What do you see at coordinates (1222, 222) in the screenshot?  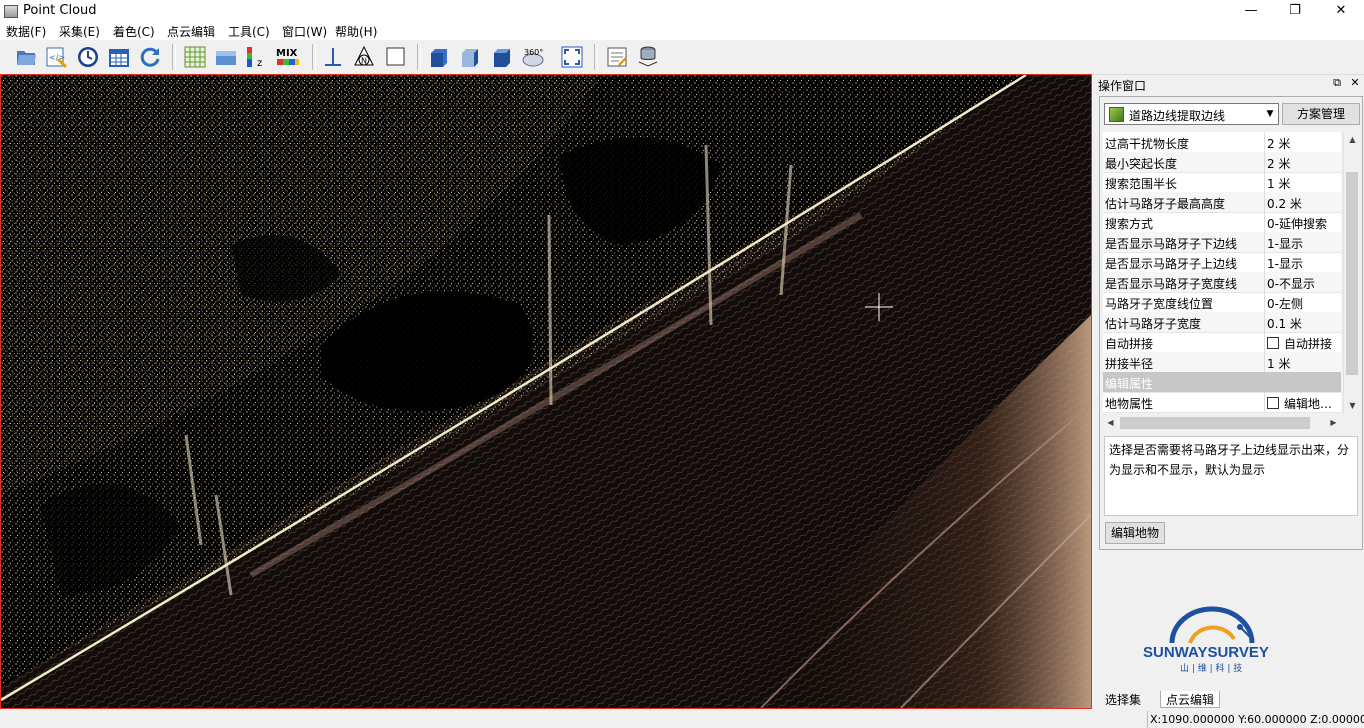 I see `property-row: 搜索方式 0-延伸搜索` at bounding box center [1222, 222].